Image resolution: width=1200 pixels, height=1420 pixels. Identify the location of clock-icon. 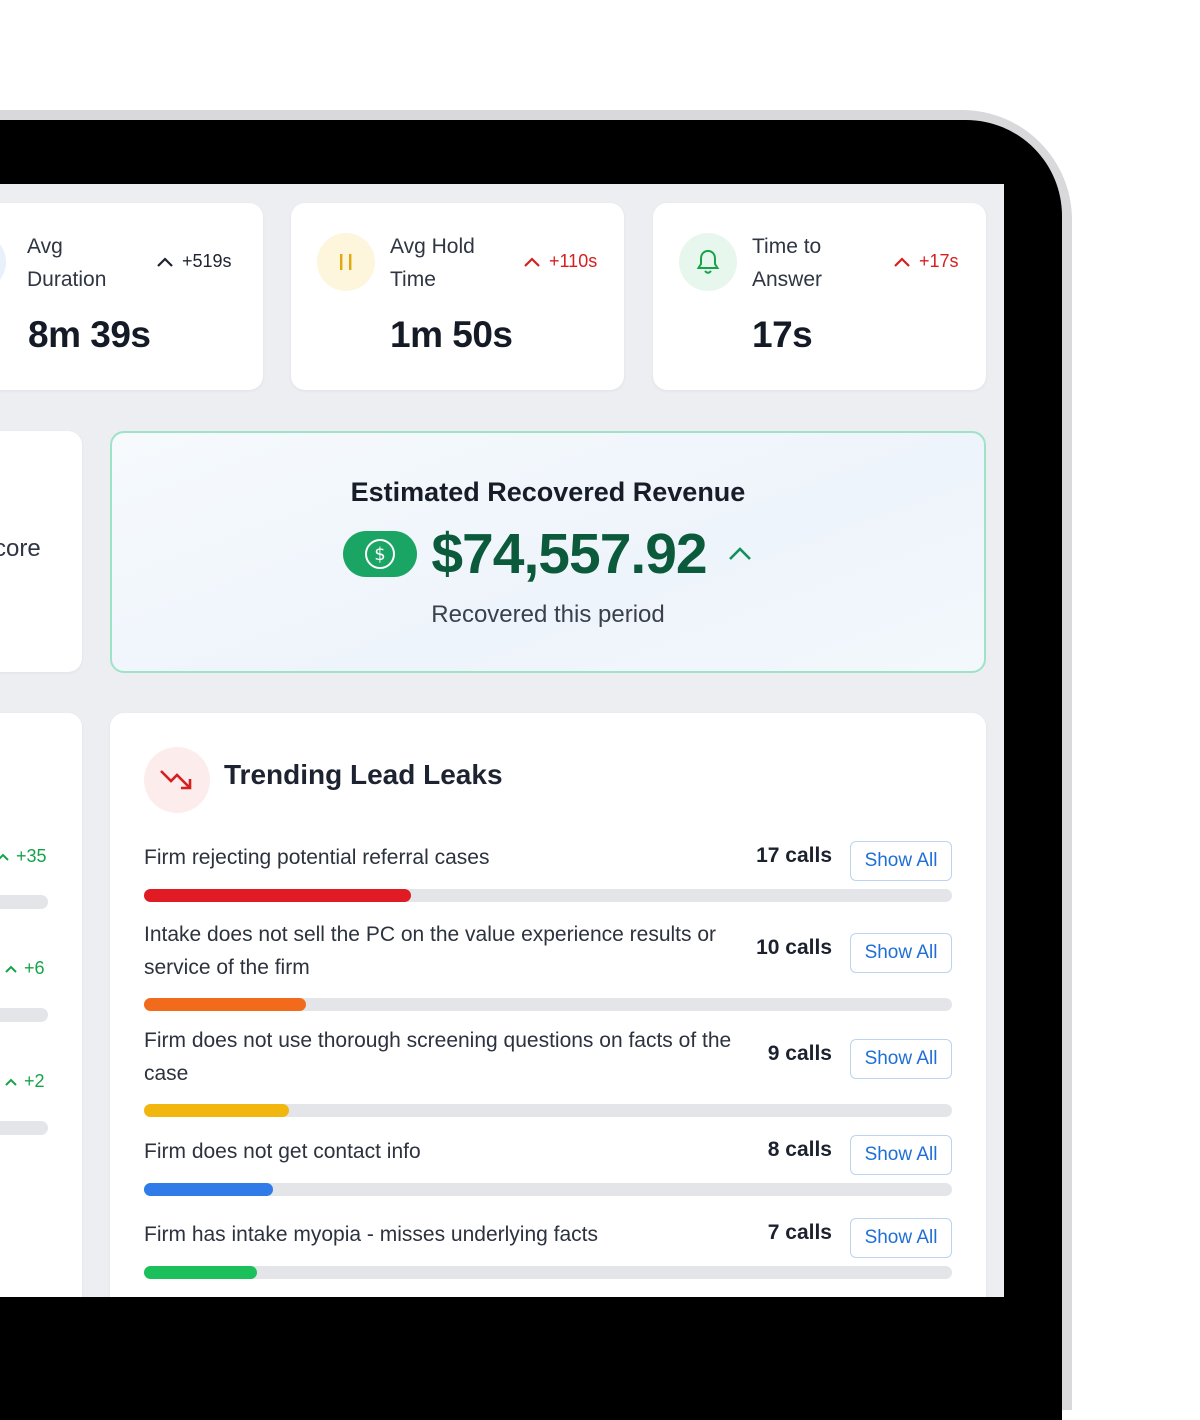
(3, 262).